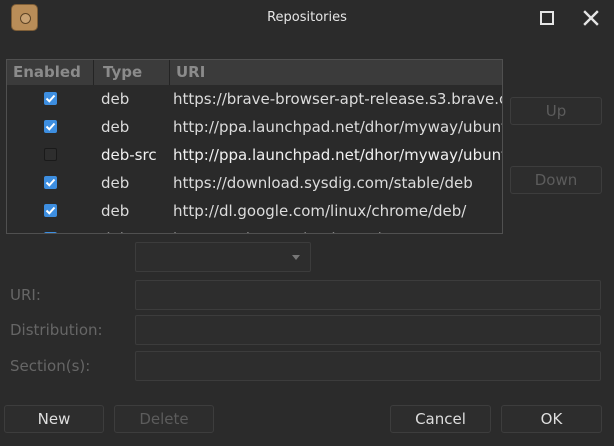  What do you see at coordinates (254, 72) in the screenshot?
I see `table-header: Enabled Type URI` at bounding box center [254, 72].